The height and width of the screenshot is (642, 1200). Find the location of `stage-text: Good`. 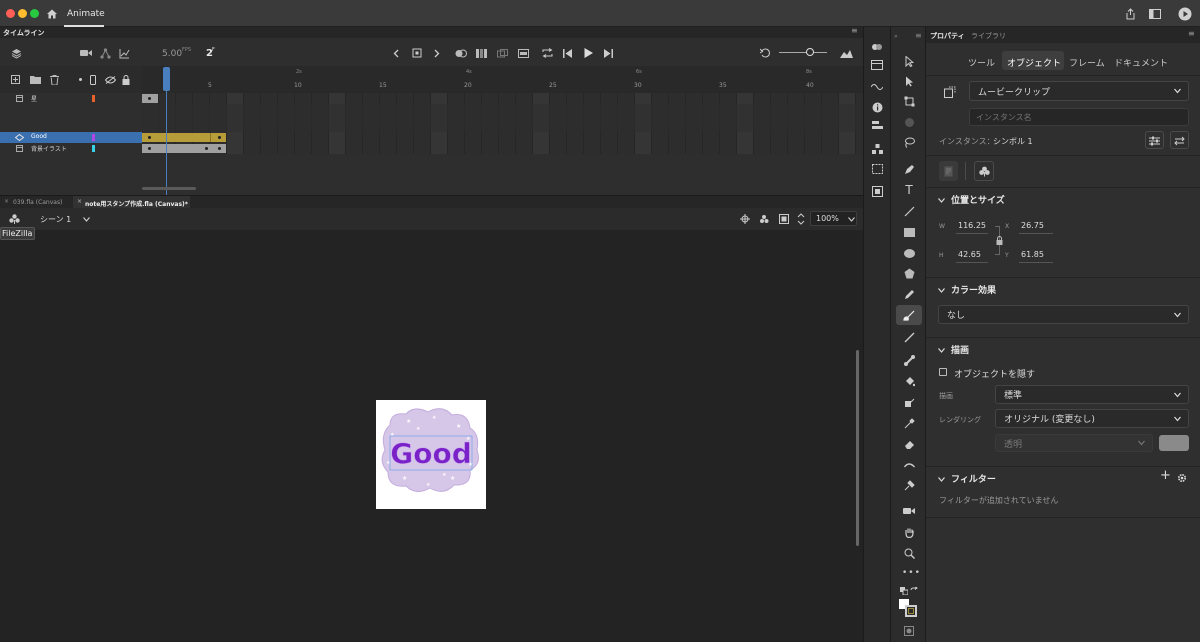

stage-text: Good is located at coordinates (431, 454).